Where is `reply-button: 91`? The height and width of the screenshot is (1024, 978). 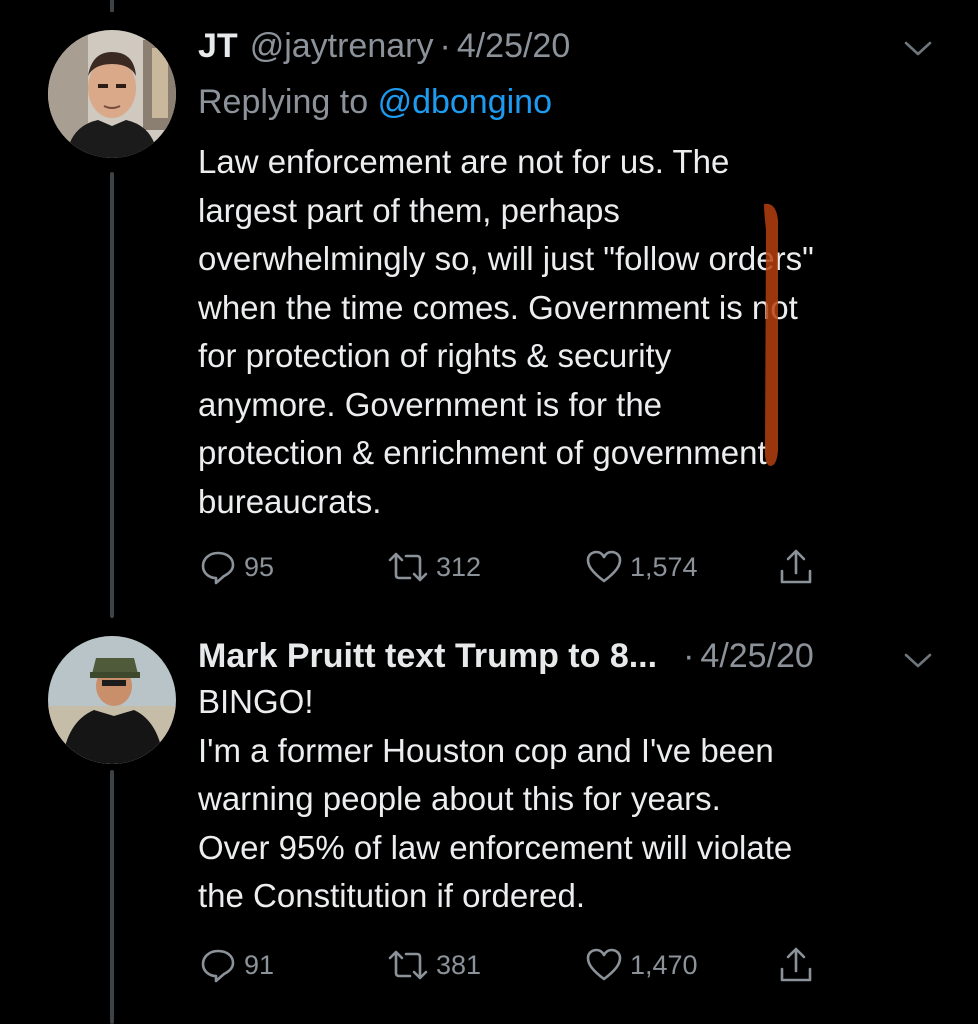
reply-button: 91 is located at coordinates (236, 965).